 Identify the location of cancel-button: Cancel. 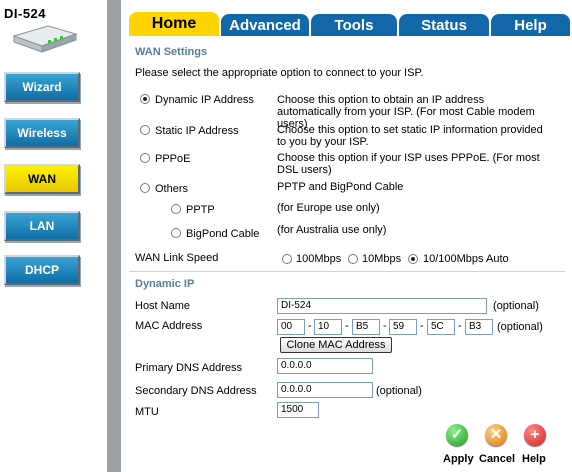
(497, 459).